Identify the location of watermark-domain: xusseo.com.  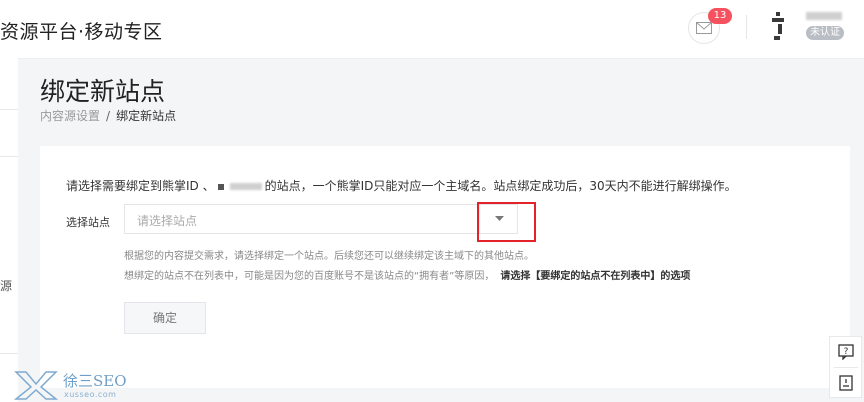
(90, 394).